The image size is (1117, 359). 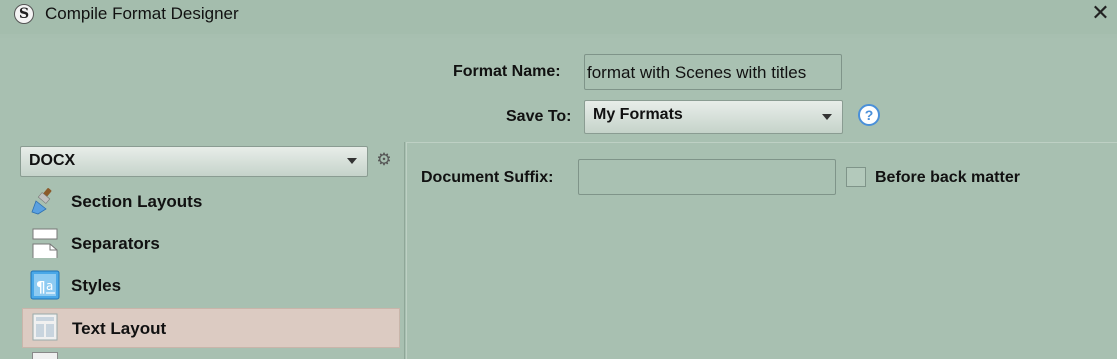 What do you see at coordinates (539, 116) in the screenshot?
I see `save-to-label: Save To:` at bounding box center [539, 116].